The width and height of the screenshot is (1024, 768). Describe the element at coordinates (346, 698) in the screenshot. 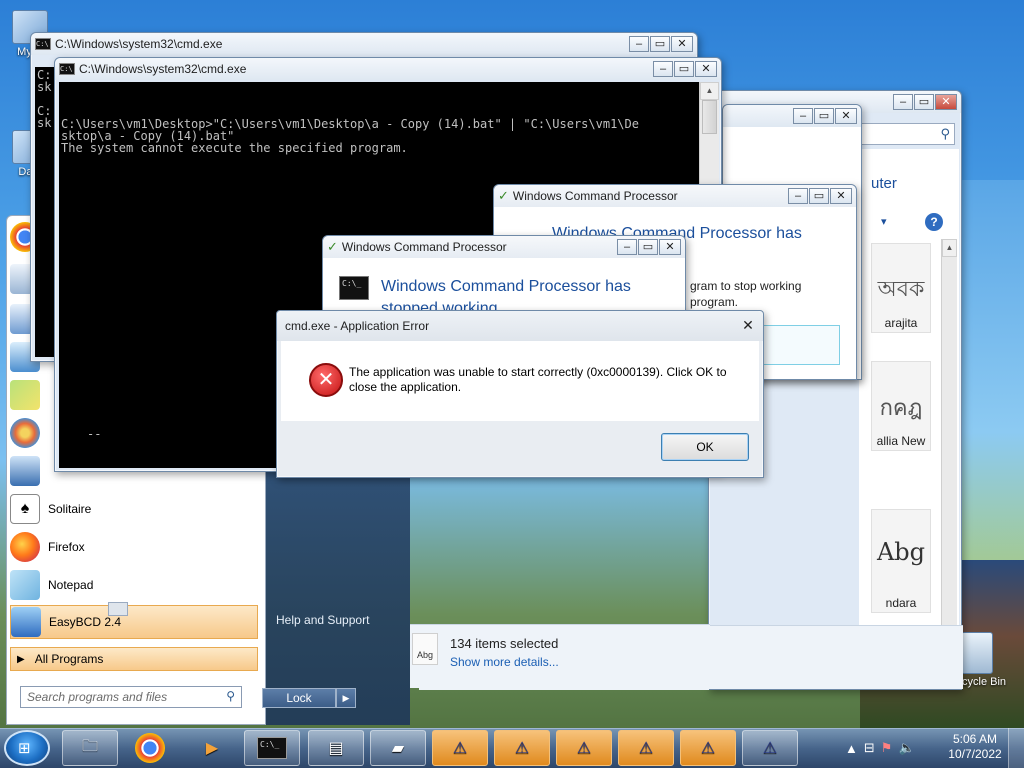

I see `shutdown-options-button: ▶` at that location.